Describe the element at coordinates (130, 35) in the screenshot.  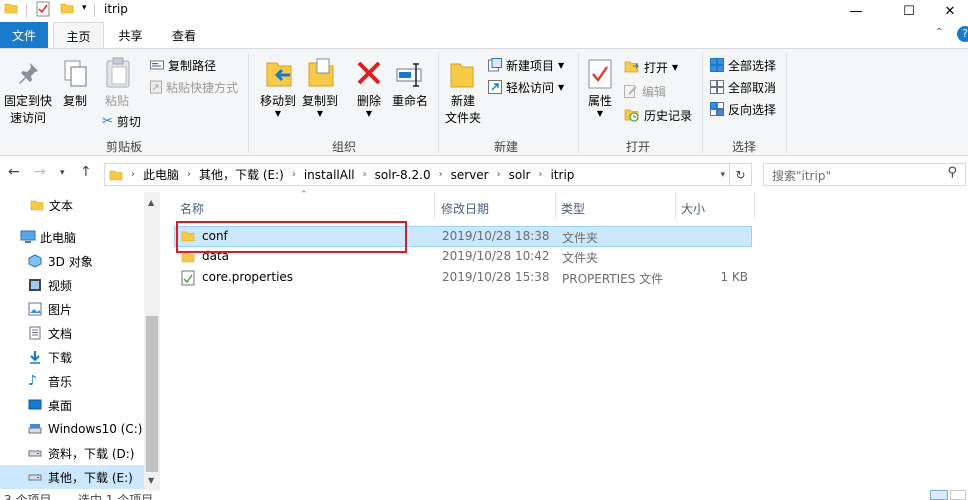
I see `tab-share: 共享` at that location.